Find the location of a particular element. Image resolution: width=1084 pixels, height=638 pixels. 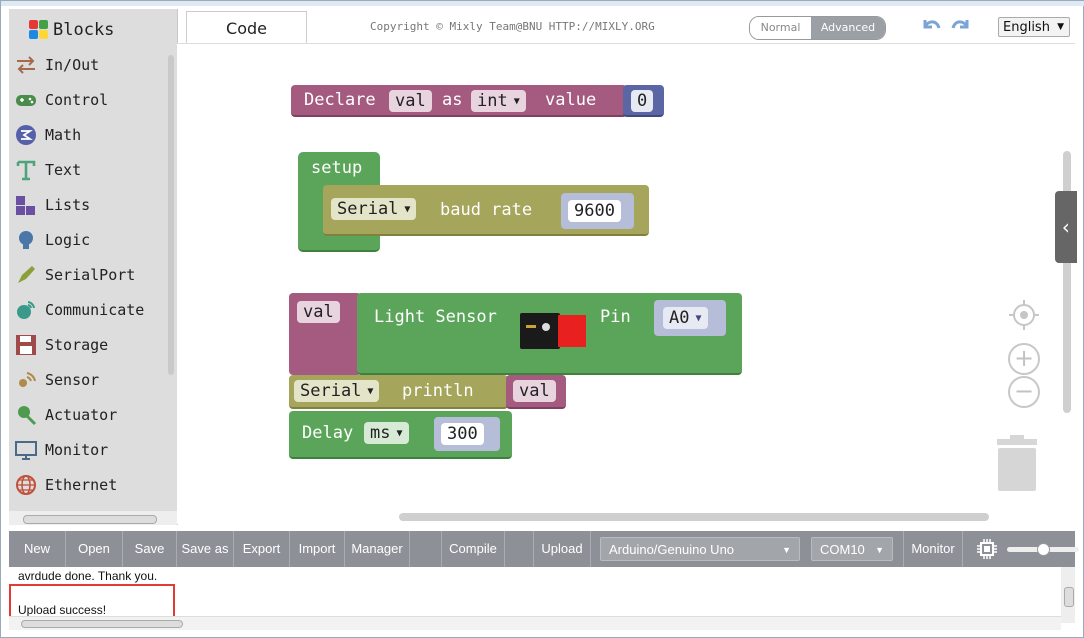

tab-code: Code is located at coordinates (246, 27).